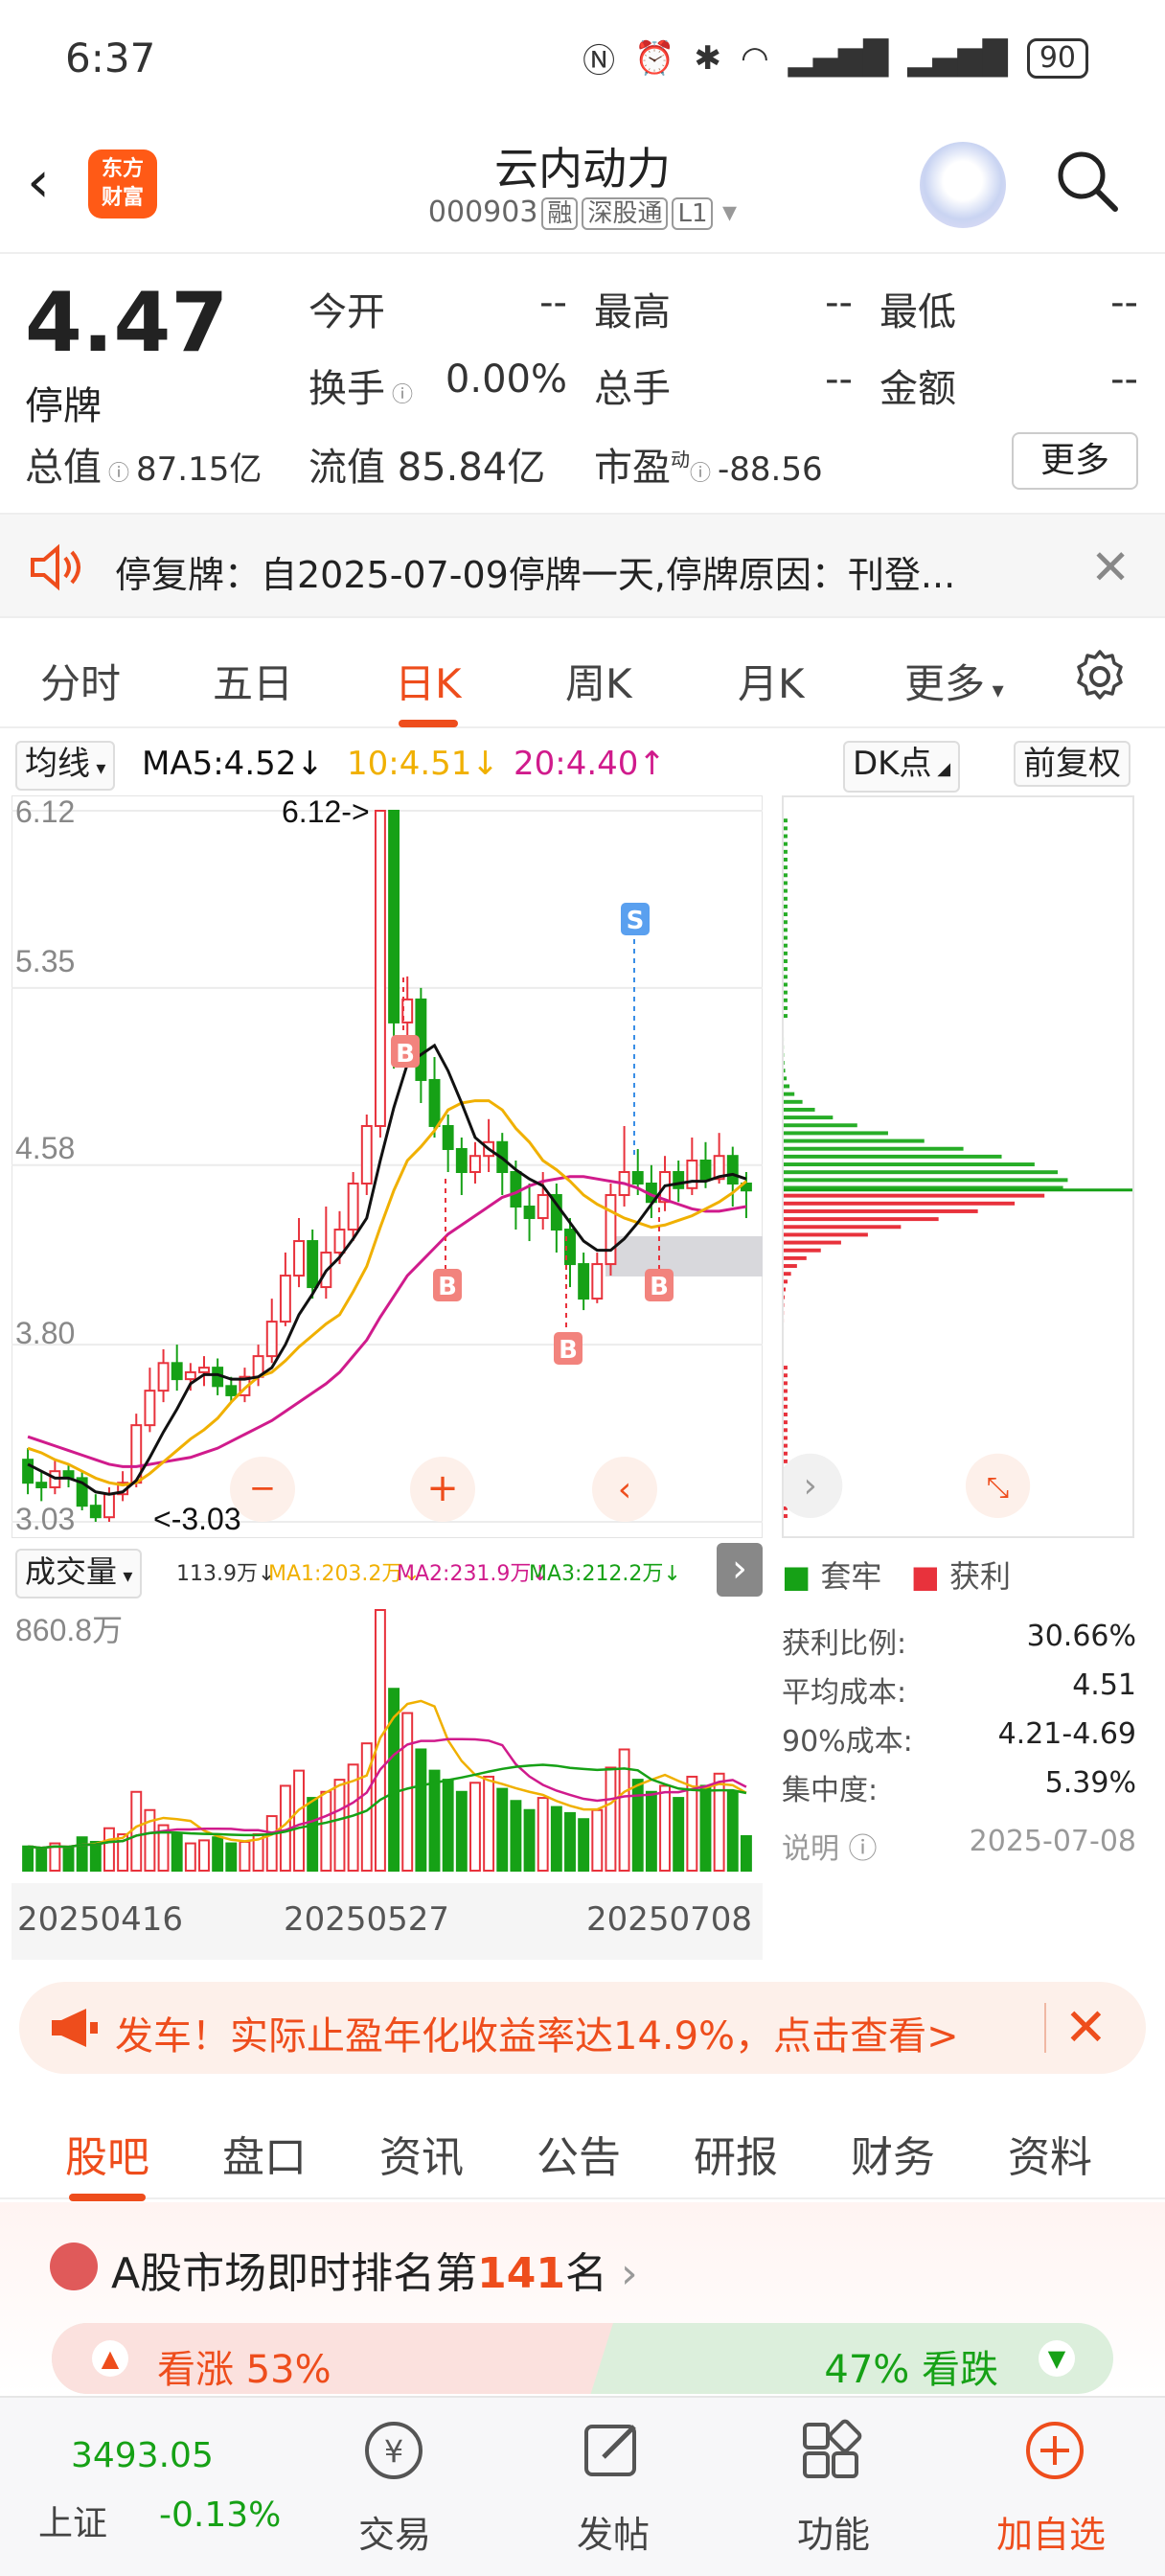 The height and width of the screenshot is (2576, 1165). I want to click on stat-note: 说明 ⓘ 2025-07-08, so click(959, 1846).